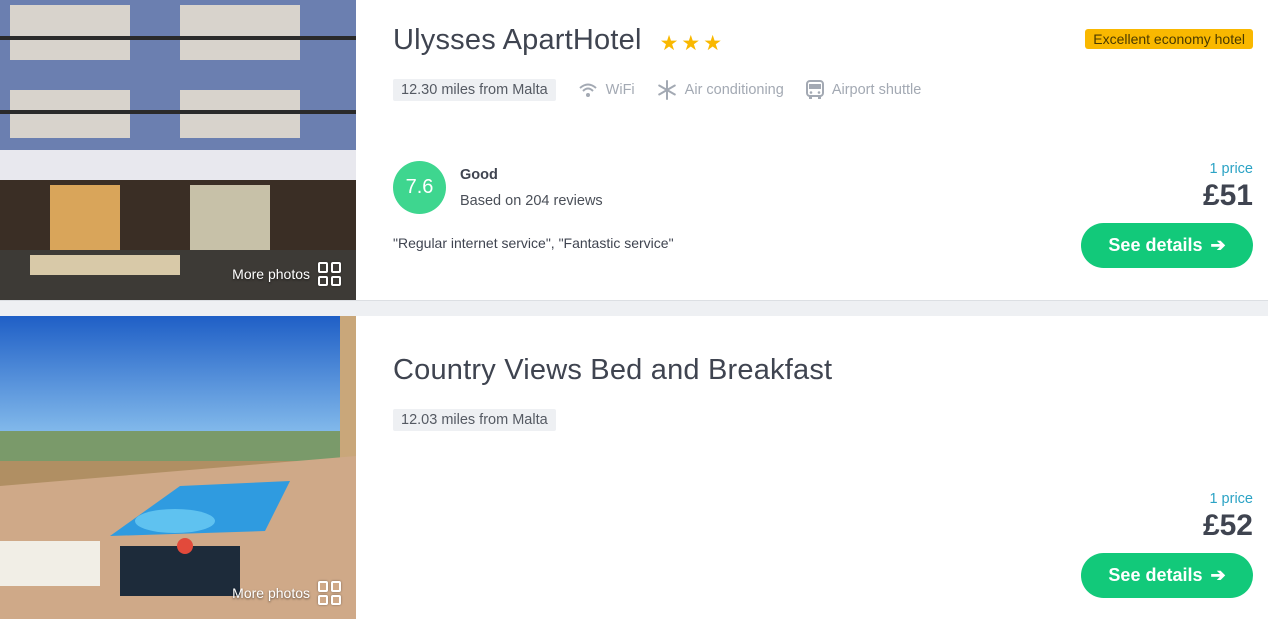 Image resolution: width=1268 pixels, height=619 pixels. I want to click on hotel-tag-badge: Excellent economy hotel, so click(1169, 39).